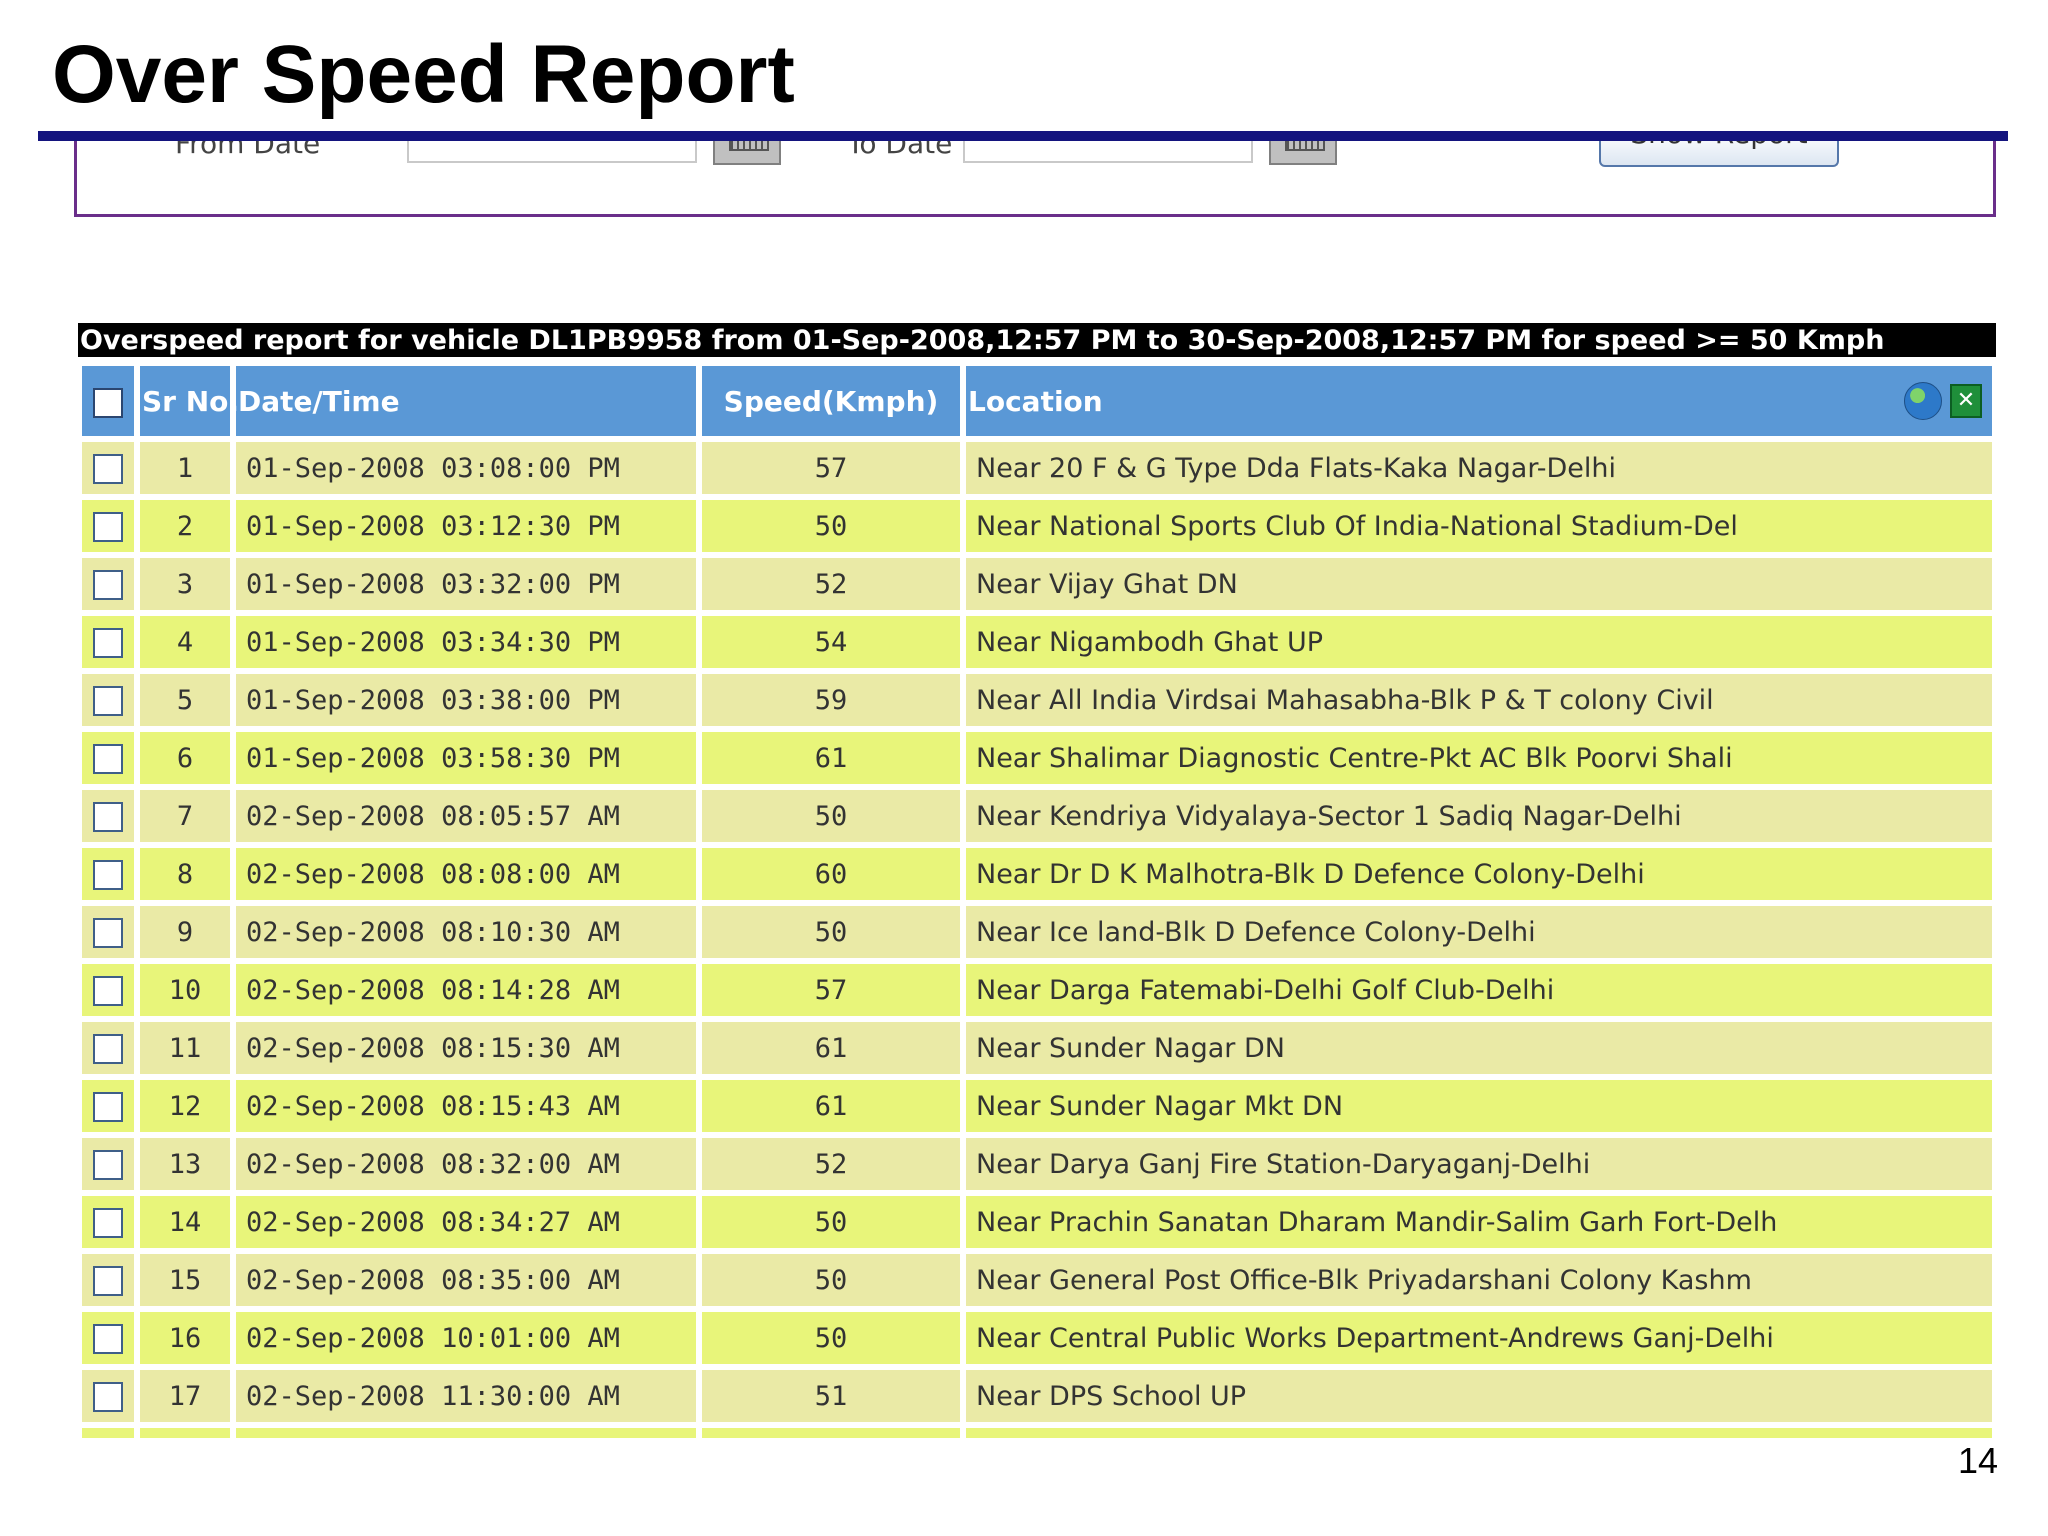 The image size is (2048, 1536). I want to click on cell-sr-no: 16, so click(185, 1338).